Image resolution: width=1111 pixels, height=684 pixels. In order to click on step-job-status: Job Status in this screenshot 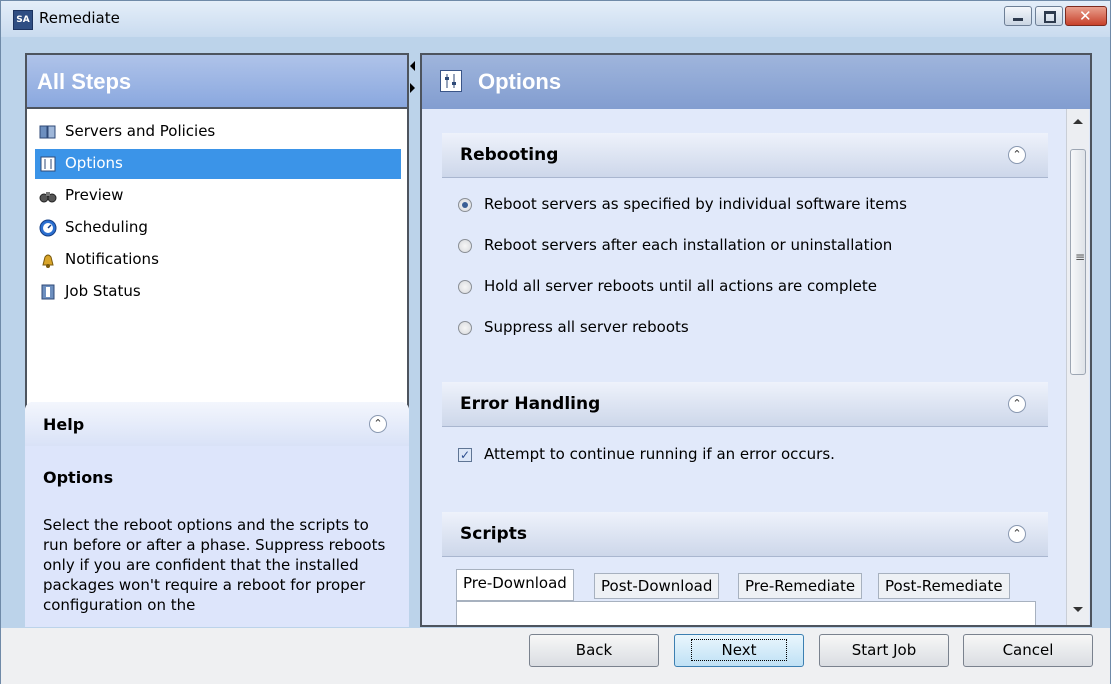, I will do `click(218, 292)`.